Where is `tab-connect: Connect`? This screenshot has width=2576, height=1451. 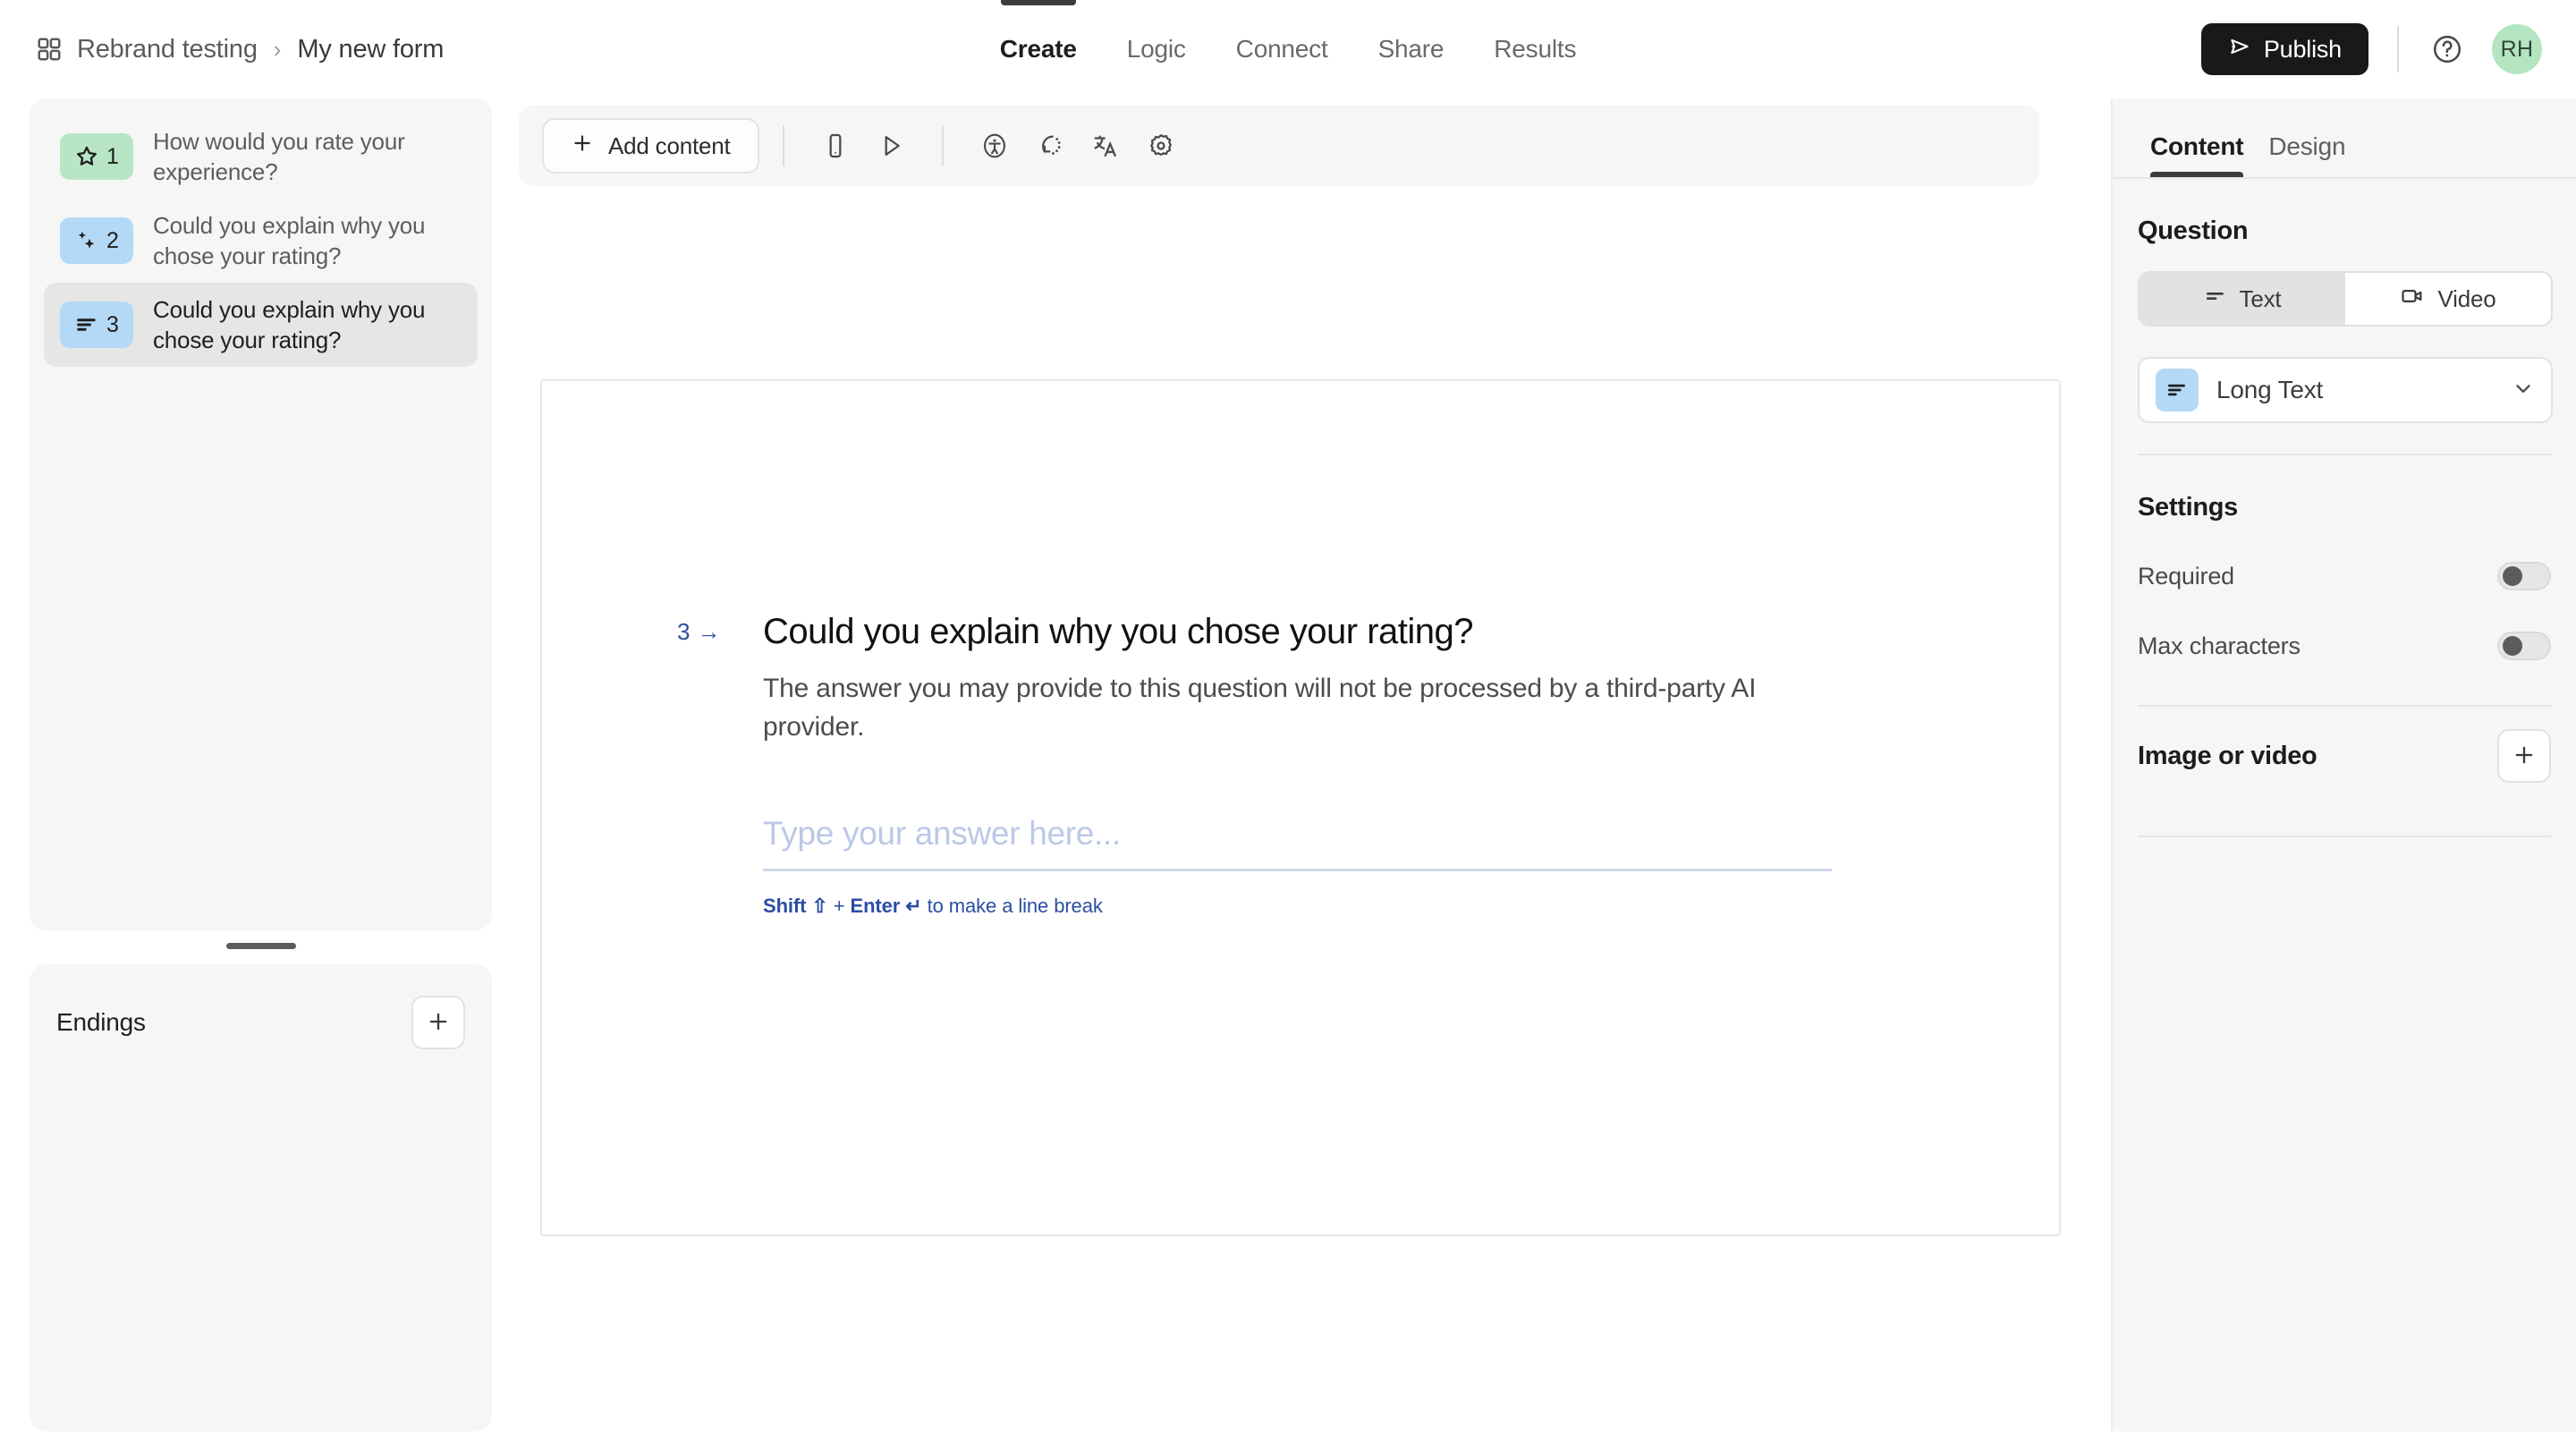
tab-connect: Connect is located at coordinates (1282, 49).